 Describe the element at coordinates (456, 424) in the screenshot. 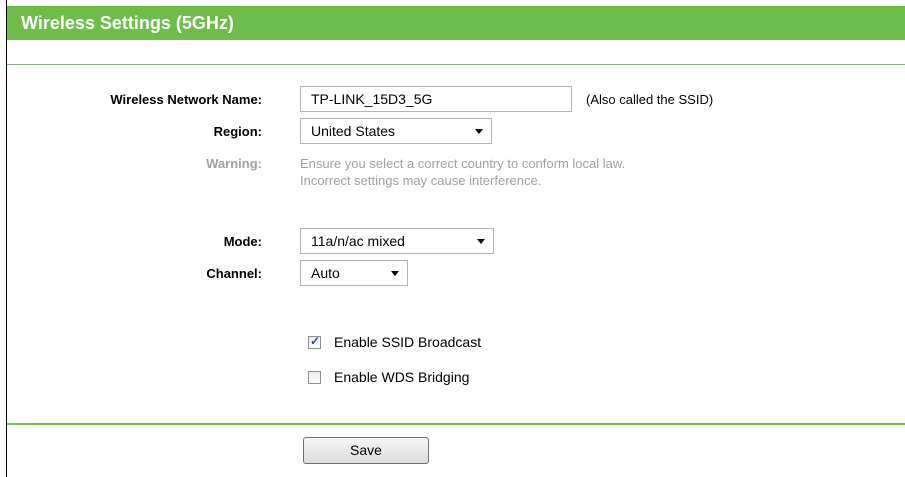

I see `footer-divider` at that location.